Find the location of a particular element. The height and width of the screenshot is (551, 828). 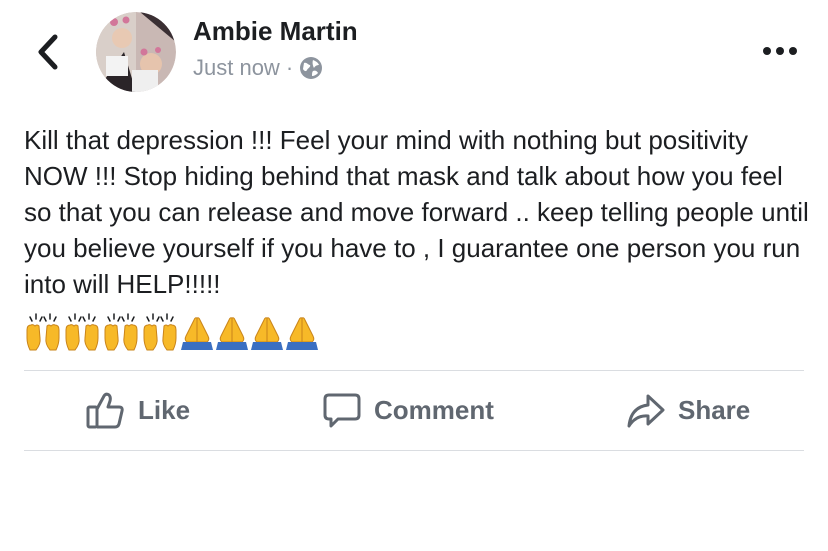

avatar-image is located at coordinates (136, 52).